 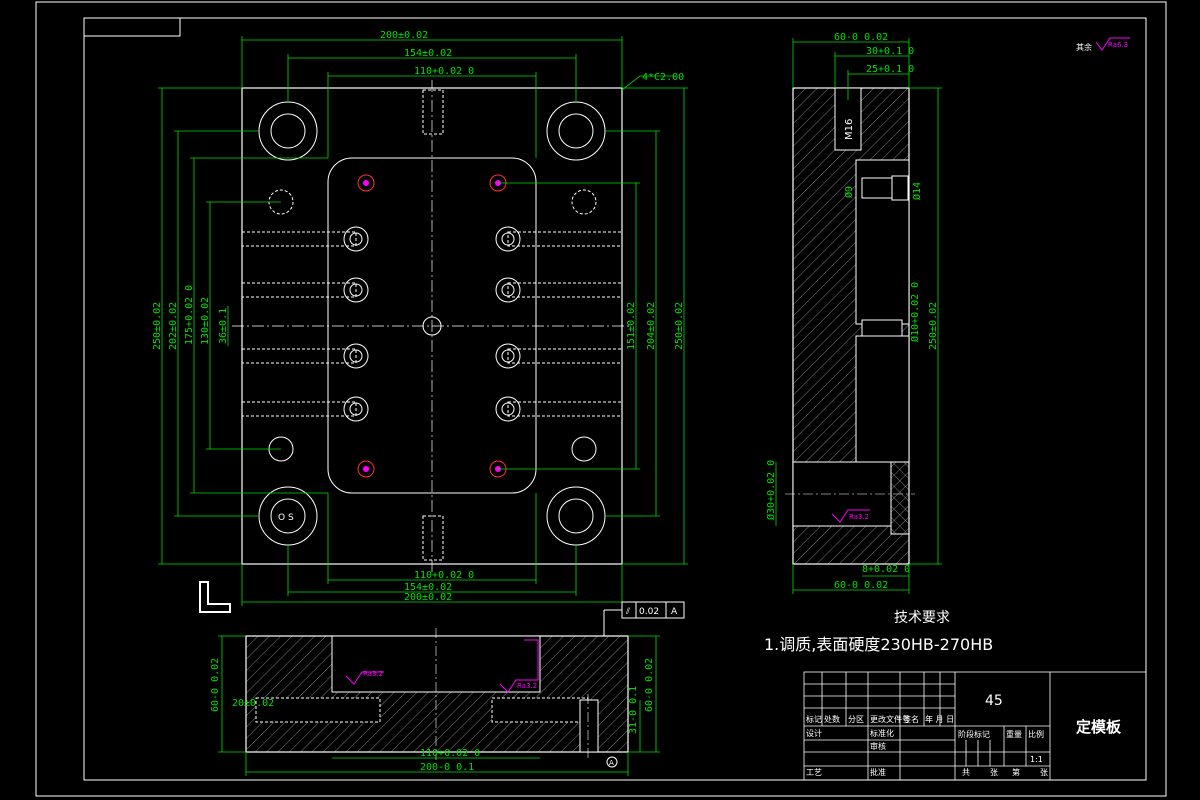 I want to click on title-block-row-labels: 标记 处数 分区 更改文件号 签名 年 月 日, so click(x=880, y=719).